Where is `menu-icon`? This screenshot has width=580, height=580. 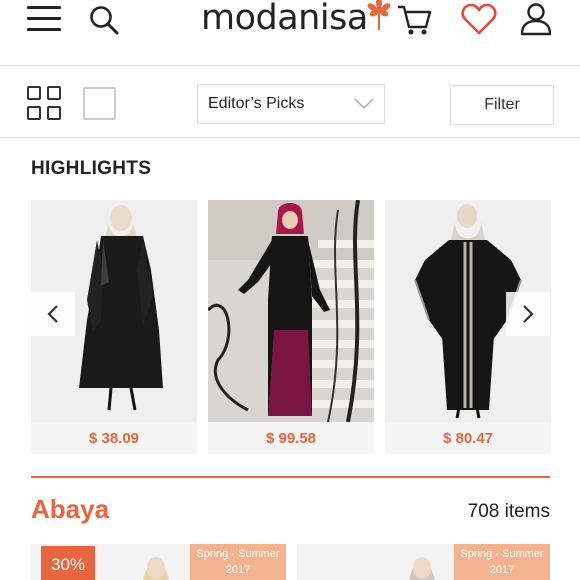 menu-icon is located at coordinates (44, 19).